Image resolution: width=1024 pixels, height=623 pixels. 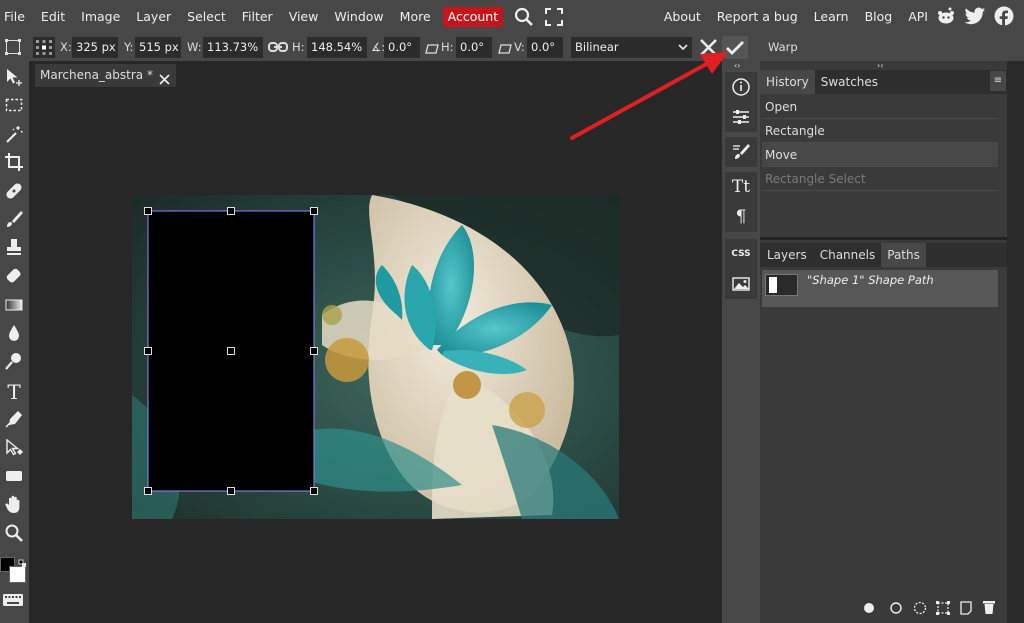 What do you see at coordinates (903, 255) in the screenshot?
I see `tab-paths: Paths` at bounding box center [903, 255].